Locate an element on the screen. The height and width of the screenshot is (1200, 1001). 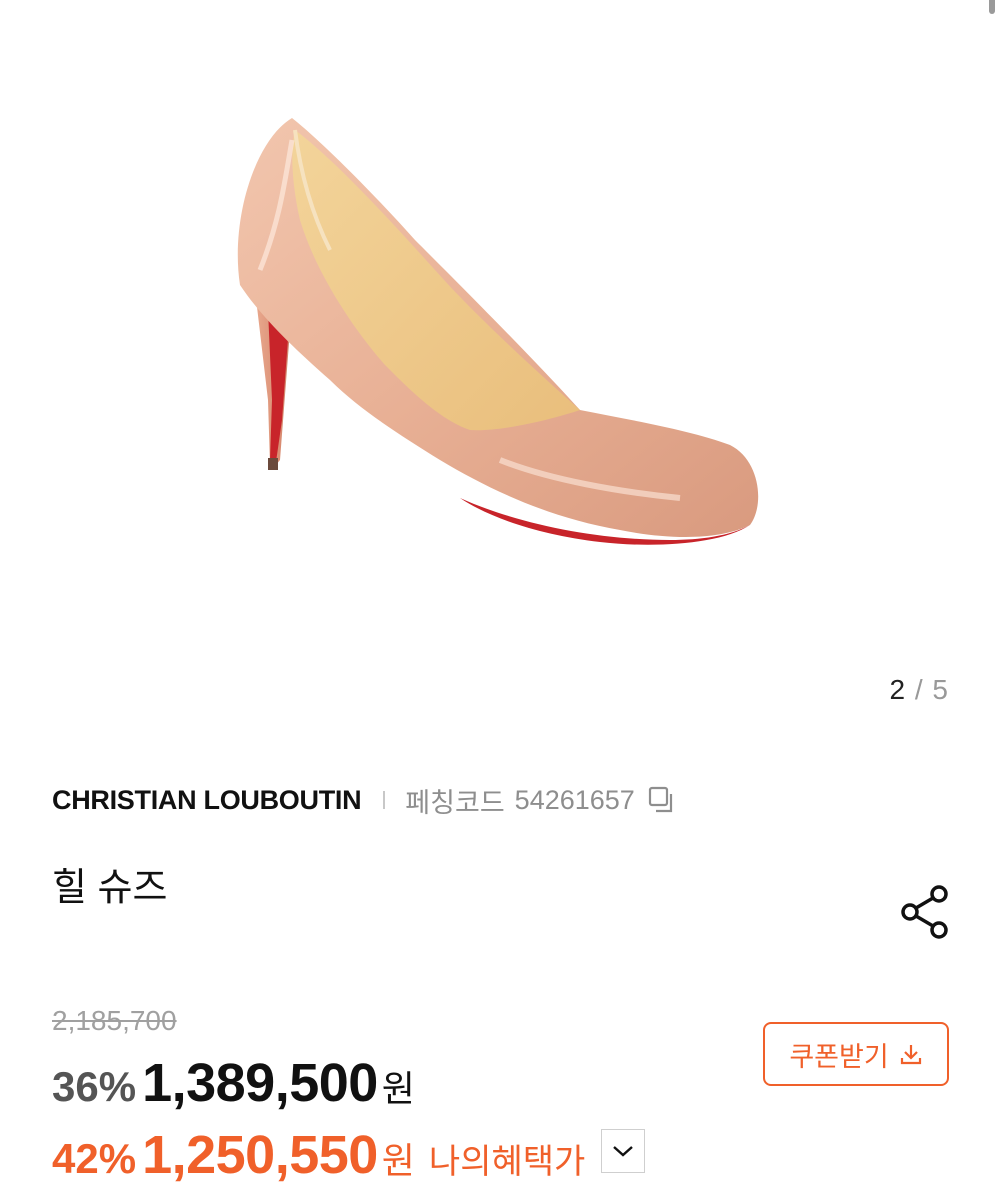
sale-price-row: 36% 1,389,500 원 is located at coordinates (233, 1083).